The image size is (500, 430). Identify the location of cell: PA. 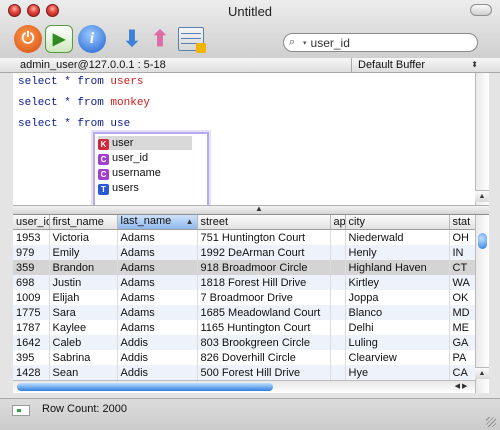
(462, 357).